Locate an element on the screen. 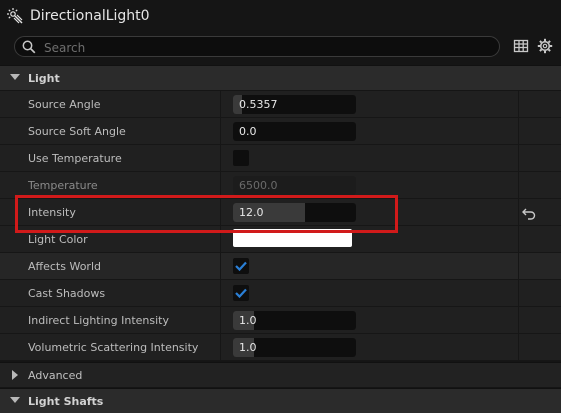  affects-world-checkbox is located at coordinates (241, 266).